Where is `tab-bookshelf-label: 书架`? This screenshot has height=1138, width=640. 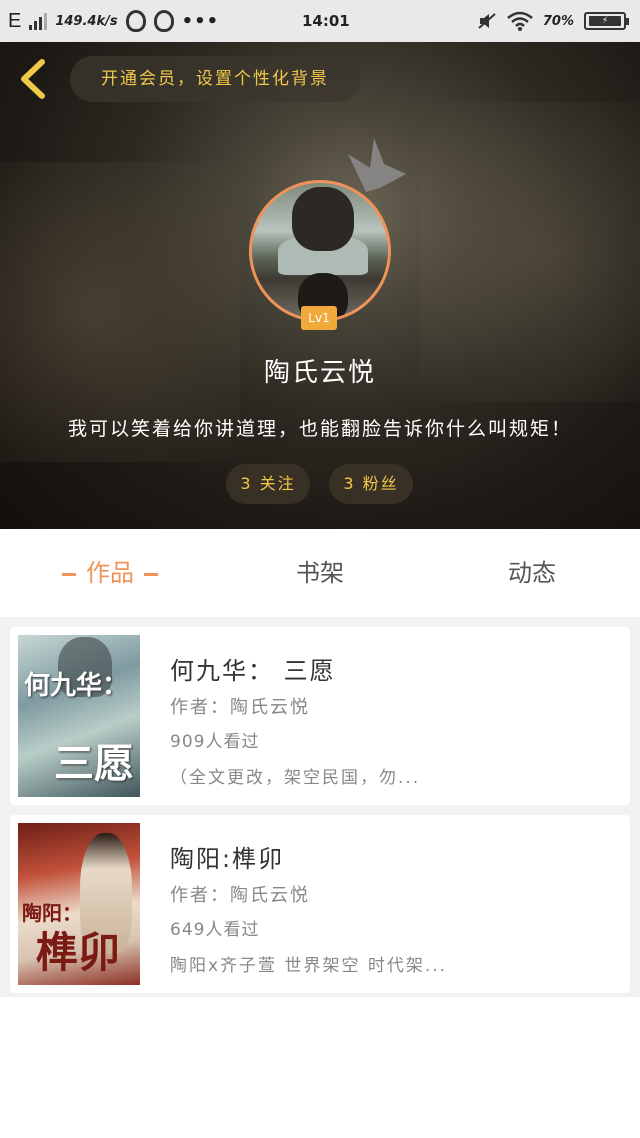
tab-bookshelf-label: 书架 is located at coordinates (320, 573).